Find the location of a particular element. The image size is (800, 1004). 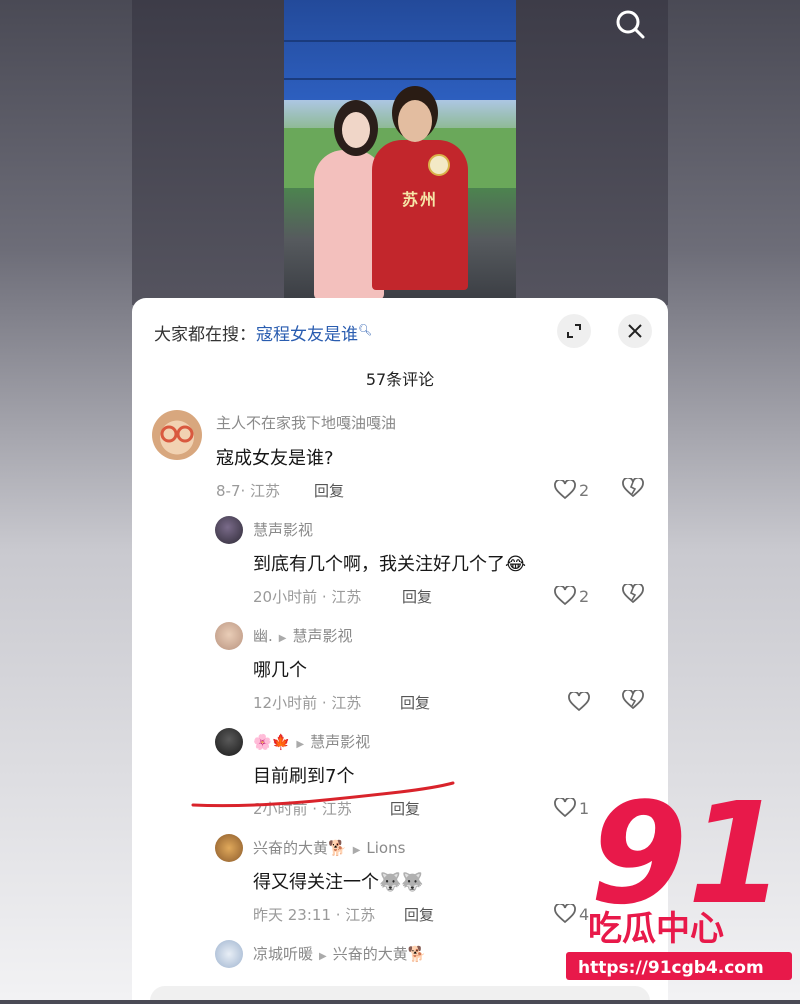

comment-text: 得又得关注一个🐺🐺 is located at coordinates (338, 881).